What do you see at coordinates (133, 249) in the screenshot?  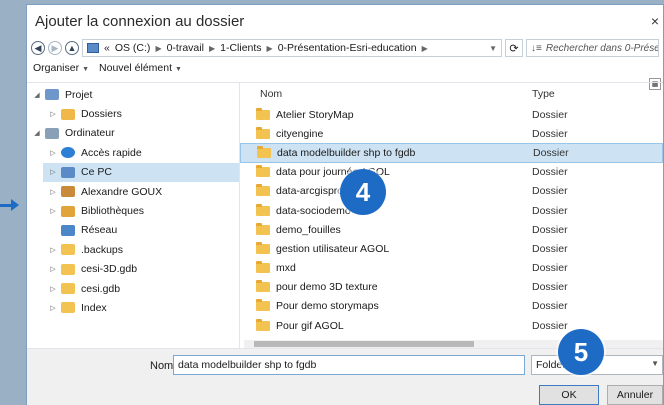 I see `tree-item: ▷ .backups` at bounding box center [133, 249].